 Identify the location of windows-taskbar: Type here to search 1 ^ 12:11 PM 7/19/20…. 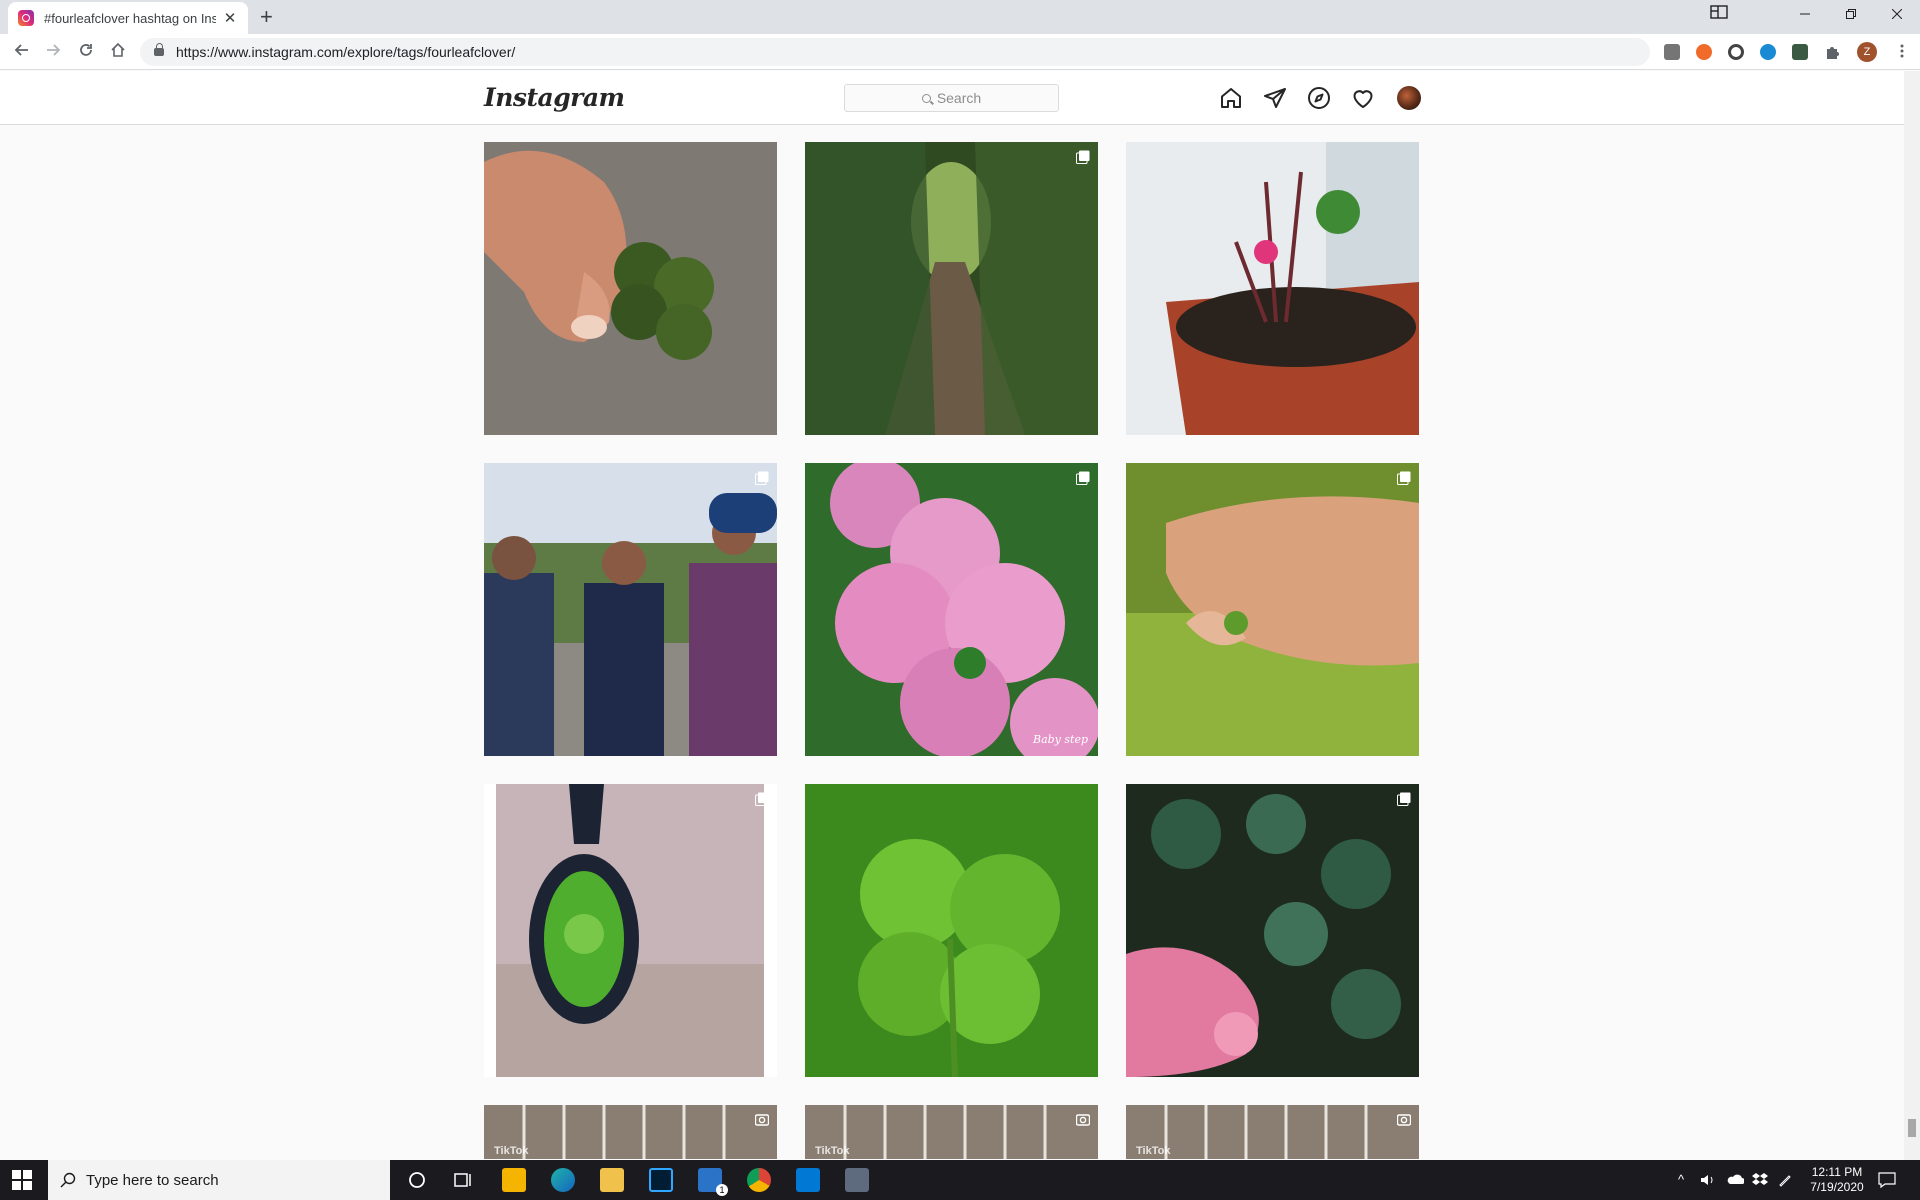
(960, 1180).